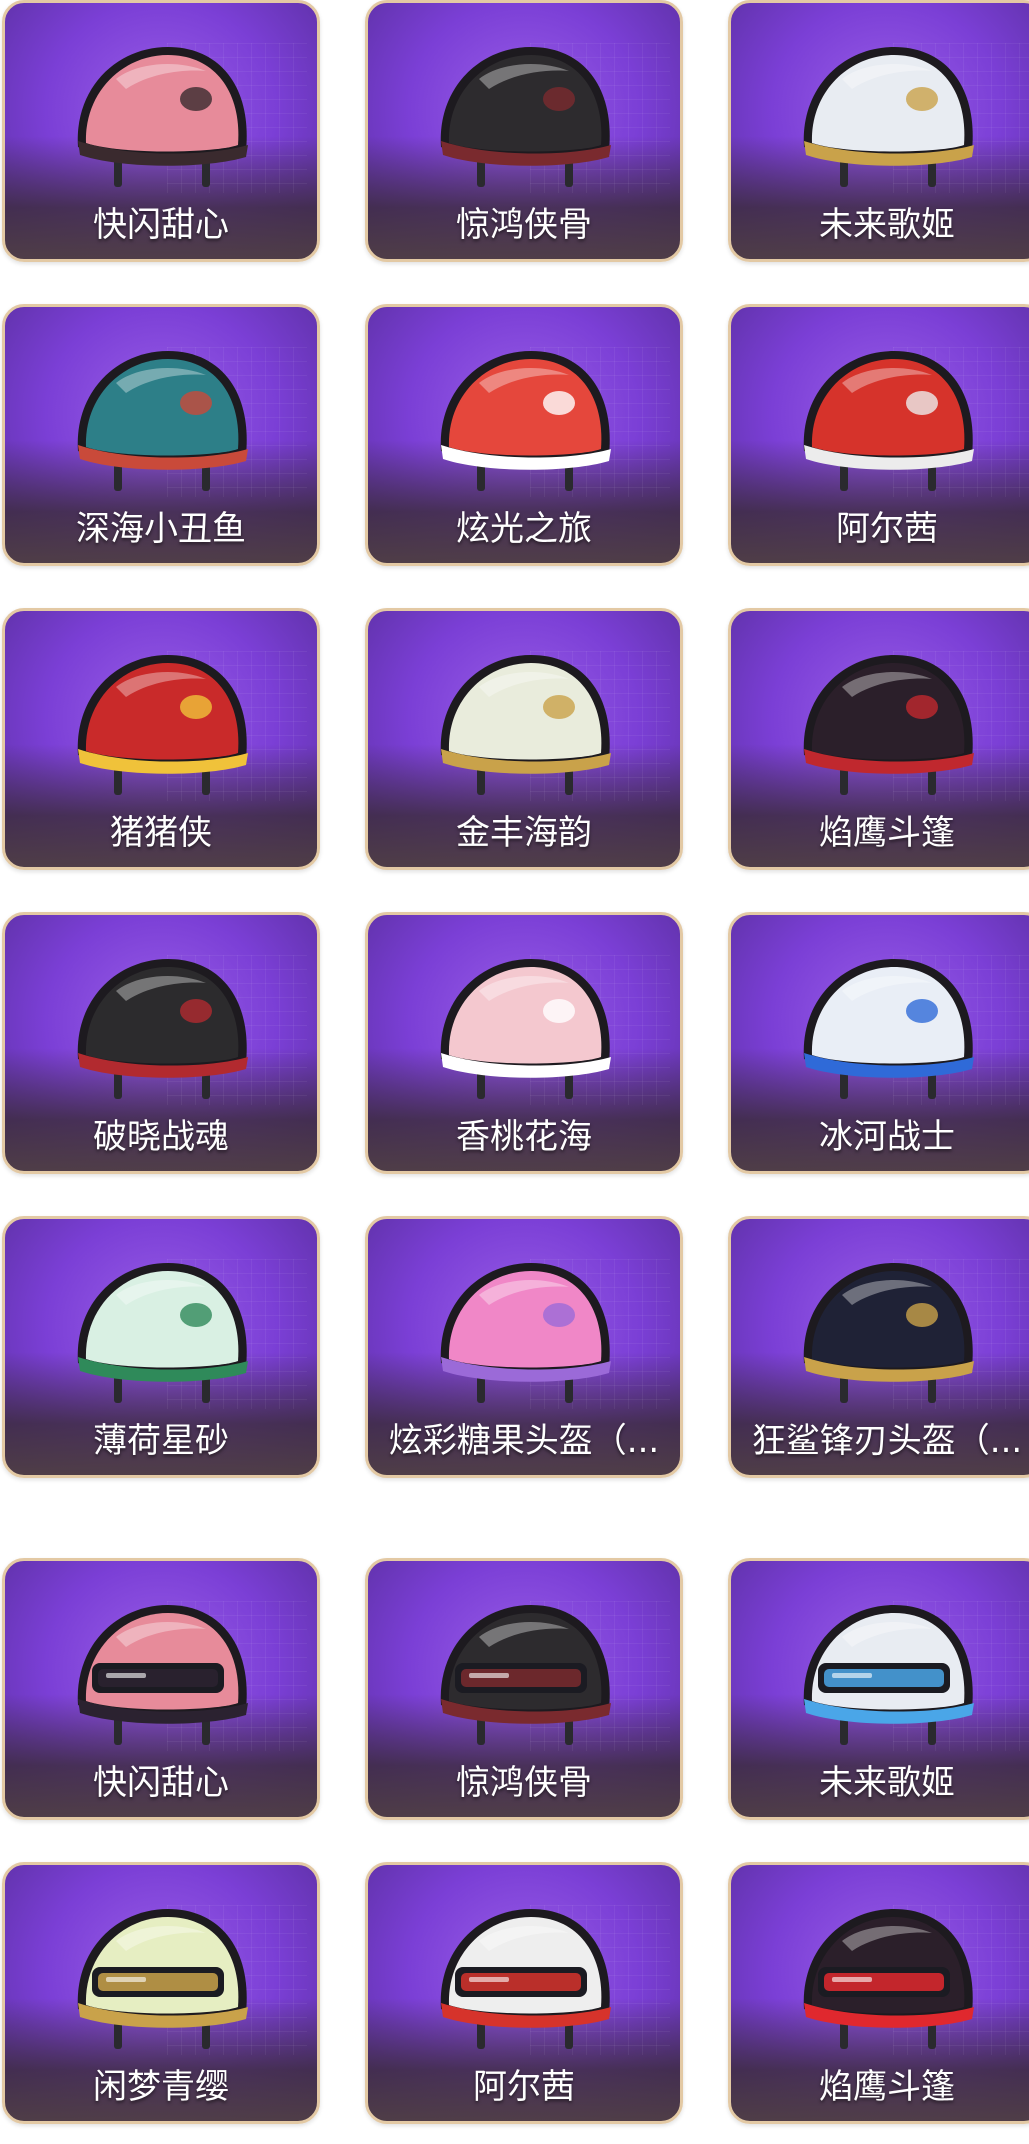  Describe the element at coordinates (524, 118) in the screenshot. I see `black-winged-helmet-icon` at that location.